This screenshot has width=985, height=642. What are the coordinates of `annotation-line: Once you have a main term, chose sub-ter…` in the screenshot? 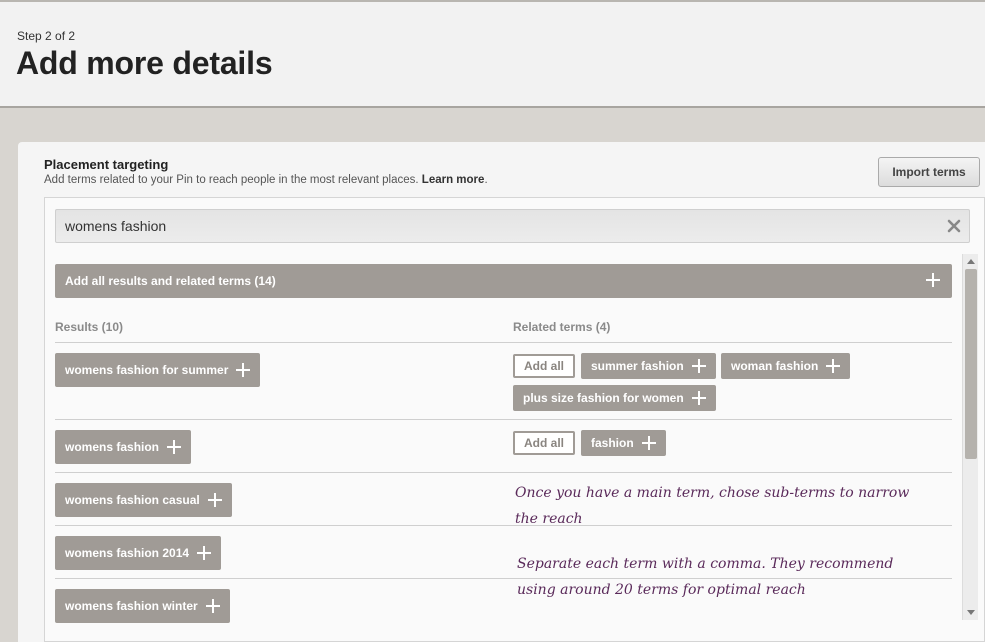 It's located at (712, 493).